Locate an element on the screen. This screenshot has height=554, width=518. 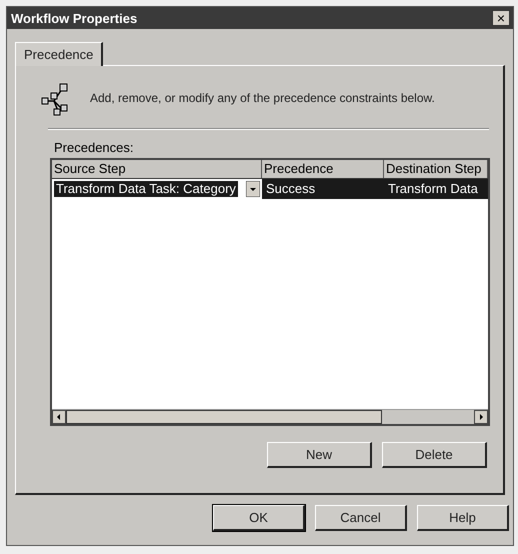
dialog-button: Help is located at coordinates (463, 518).